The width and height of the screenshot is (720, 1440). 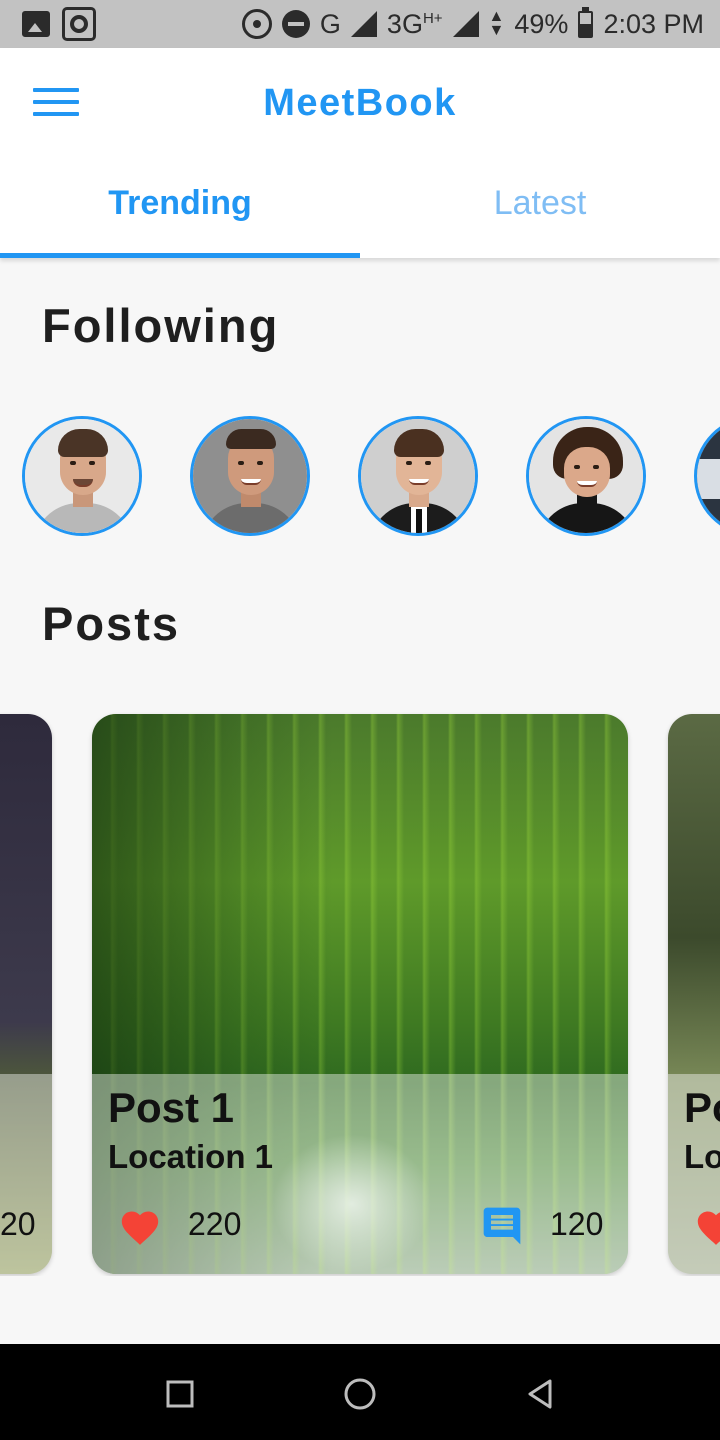 What do you see at coordinates (586, 22) in the screenshot?
I see `battery-icon` at bounding box center [586, 22].